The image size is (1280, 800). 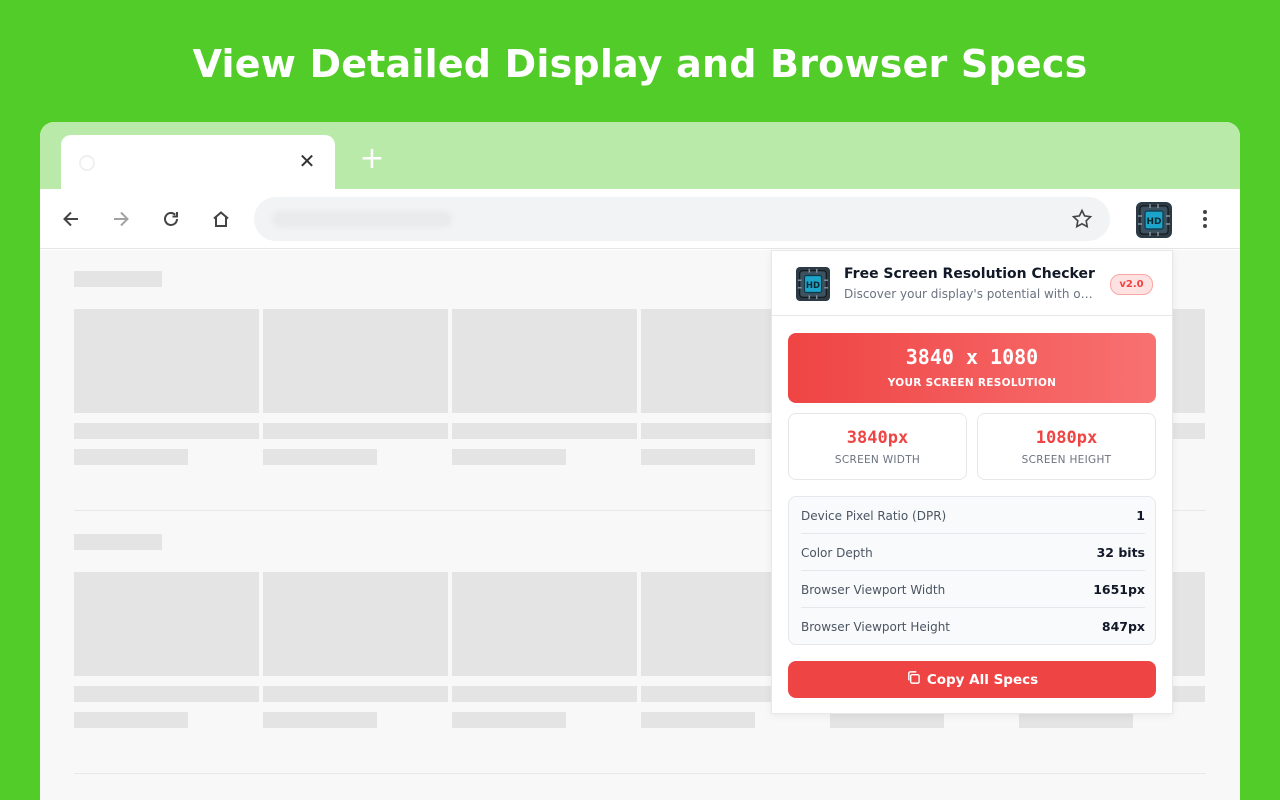 What do you see at coordinates (1123, 626) in the screenshot?
I see `spec-value: 847px` at bounding box center [1123, 626].